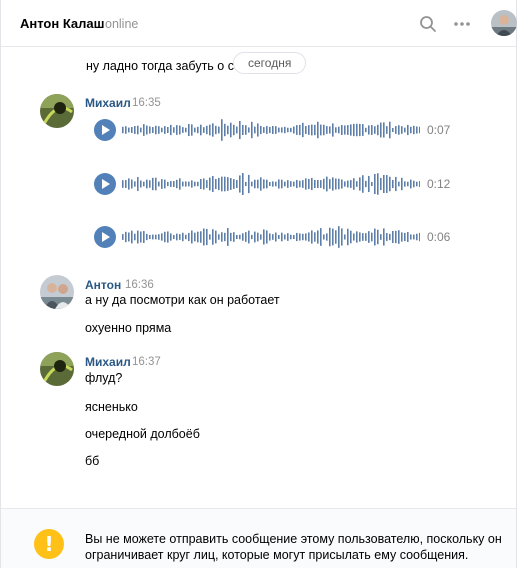  Describe the element at coordinates (103, 285) in the screenshot. I see `sender-name: Антон` at that location.